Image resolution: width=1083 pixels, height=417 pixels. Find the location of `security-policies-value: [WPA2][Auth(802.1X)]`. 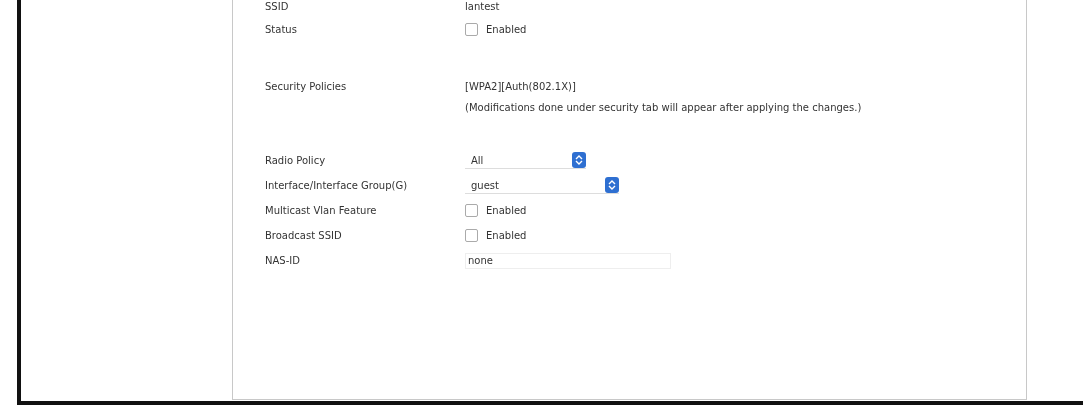

security-policies-value: [WPA2][Auth(802.1X)] is located at coordinates (520, 86).